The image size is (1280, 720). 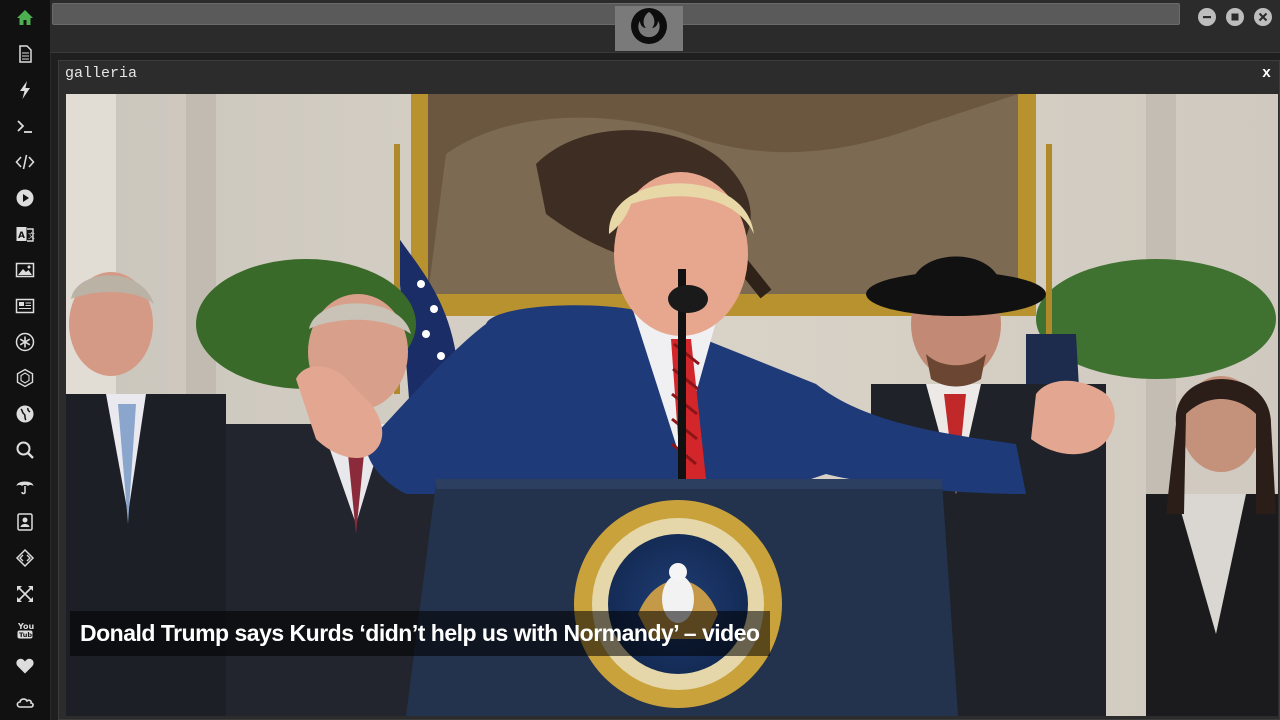 What do you see at coordinates (31, 235) in the screenshot?
I see `svg-text: 文` at bounding box center [31, 235].